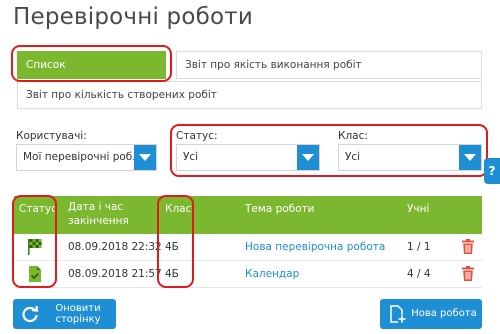  Describe the element at coordinates (398, 314) in the screenshot. I see `add-document-icon` at that location.